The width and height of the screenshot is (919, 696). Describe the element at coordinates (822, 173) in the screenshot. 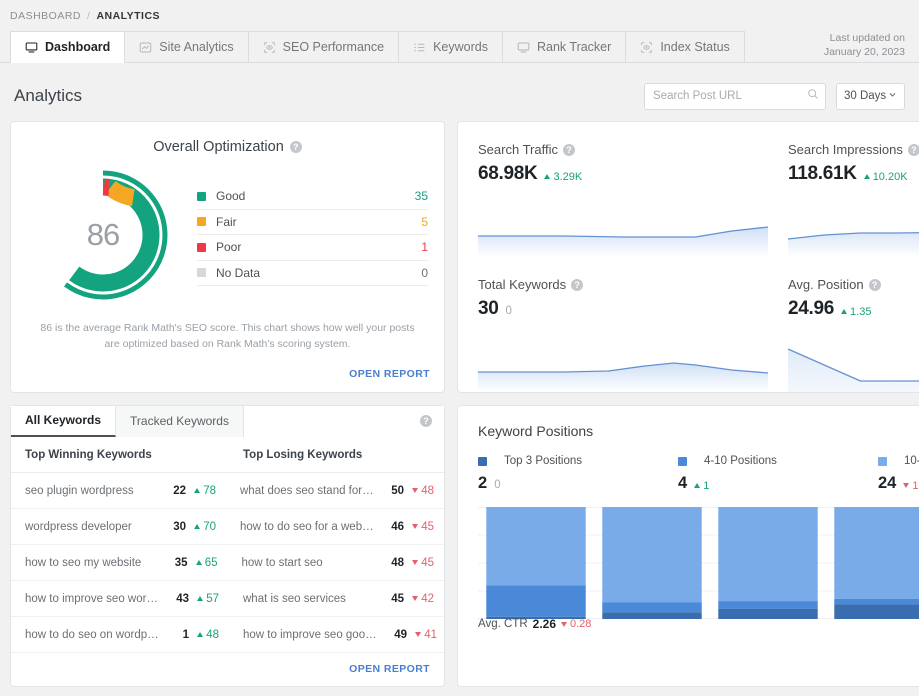

I see `stat-number: 118.61K` at that location.